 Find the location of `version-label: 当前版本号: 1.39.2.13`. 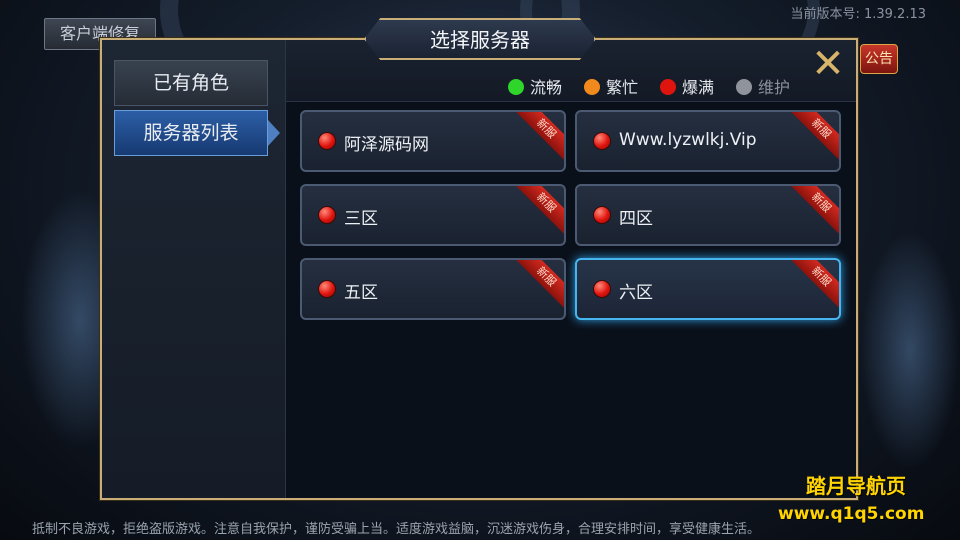

version-label: 当前版本号: 1.39.2.13 is located at coordinates (858, 14).